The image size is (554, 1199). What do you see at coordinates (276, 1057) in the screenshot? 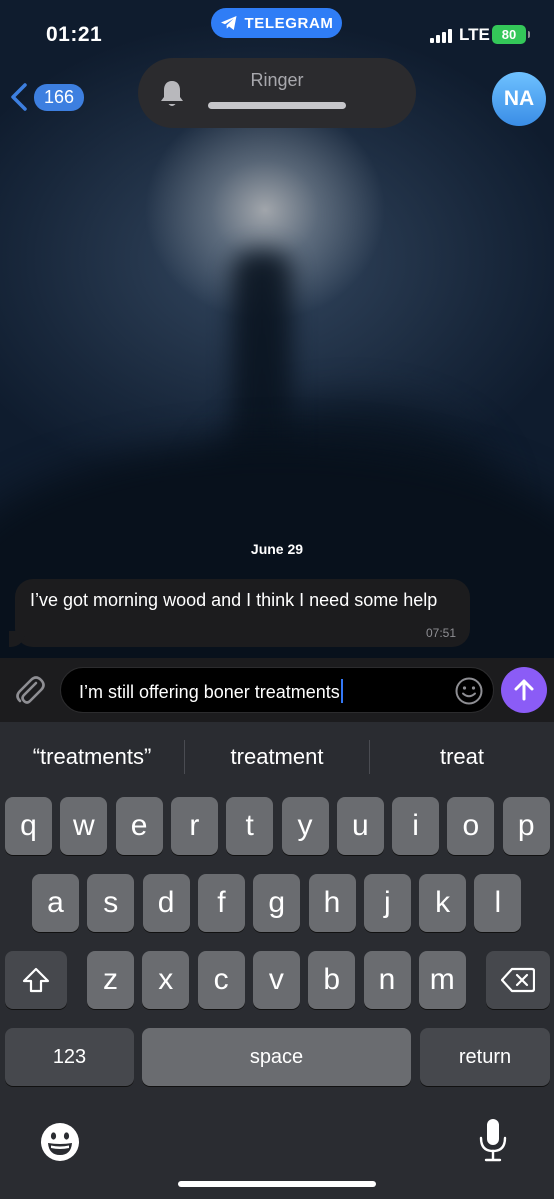
I see `space-key: space` at bounding box center [276, 1057].